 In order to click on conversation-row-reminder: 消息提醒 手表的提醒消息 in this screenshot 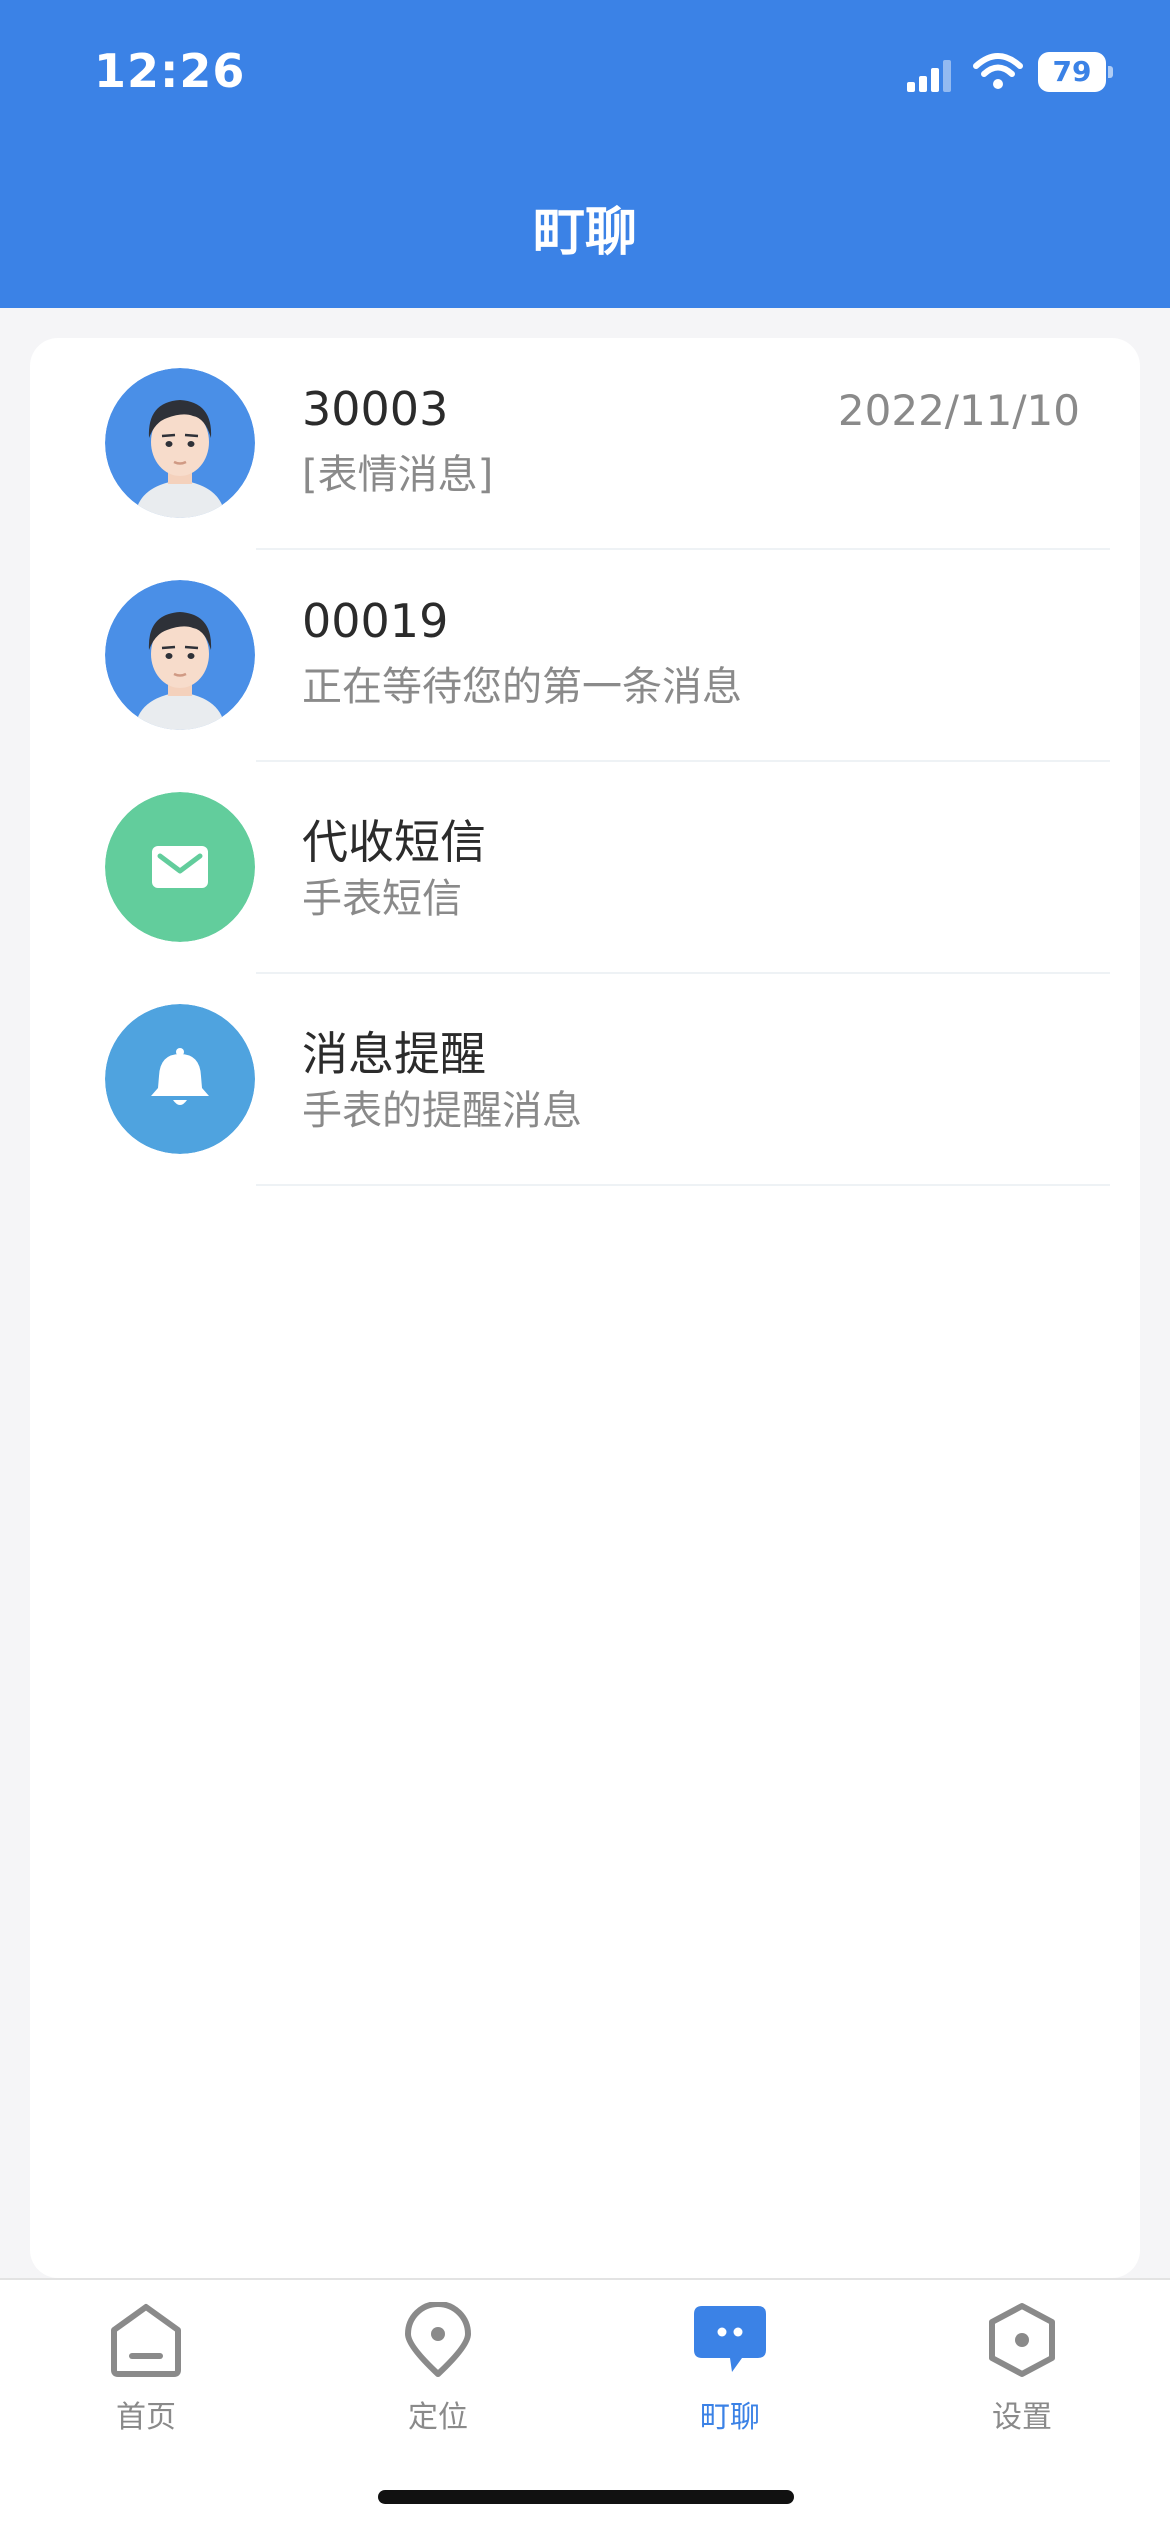, I will do `click(585, 1080)`.